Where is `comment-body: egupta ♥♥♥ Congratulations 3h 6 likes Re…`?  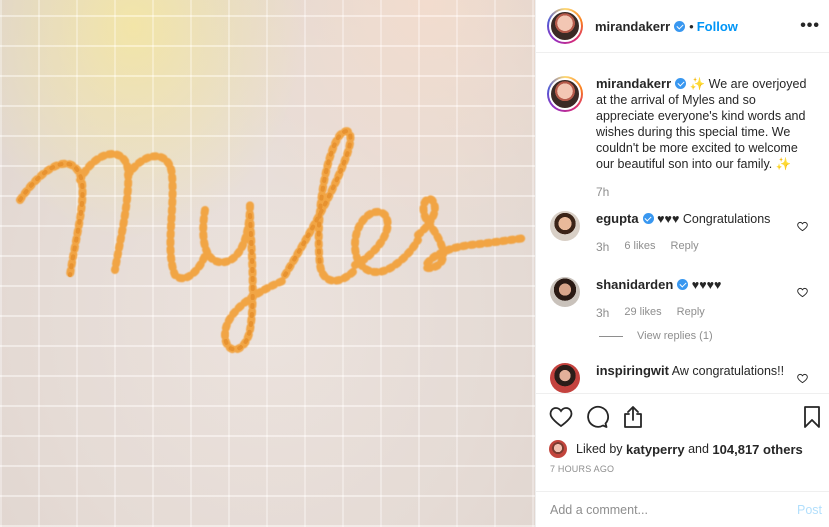
comment-body: egupta ♥♥♥ Congratulations 3h 6 likes Re… is located at coordinates (698, 232).